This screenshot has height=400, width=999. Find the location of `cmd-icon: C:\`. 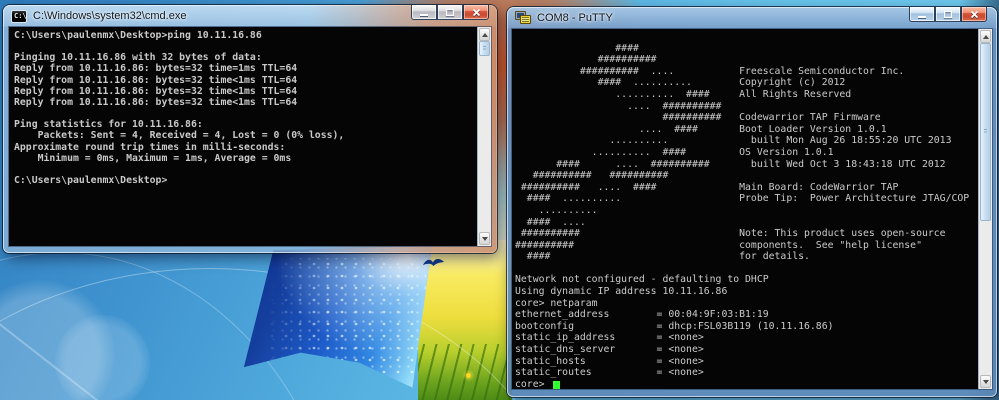

cmd-icon: C:\ is located at coordinates (19, 16).